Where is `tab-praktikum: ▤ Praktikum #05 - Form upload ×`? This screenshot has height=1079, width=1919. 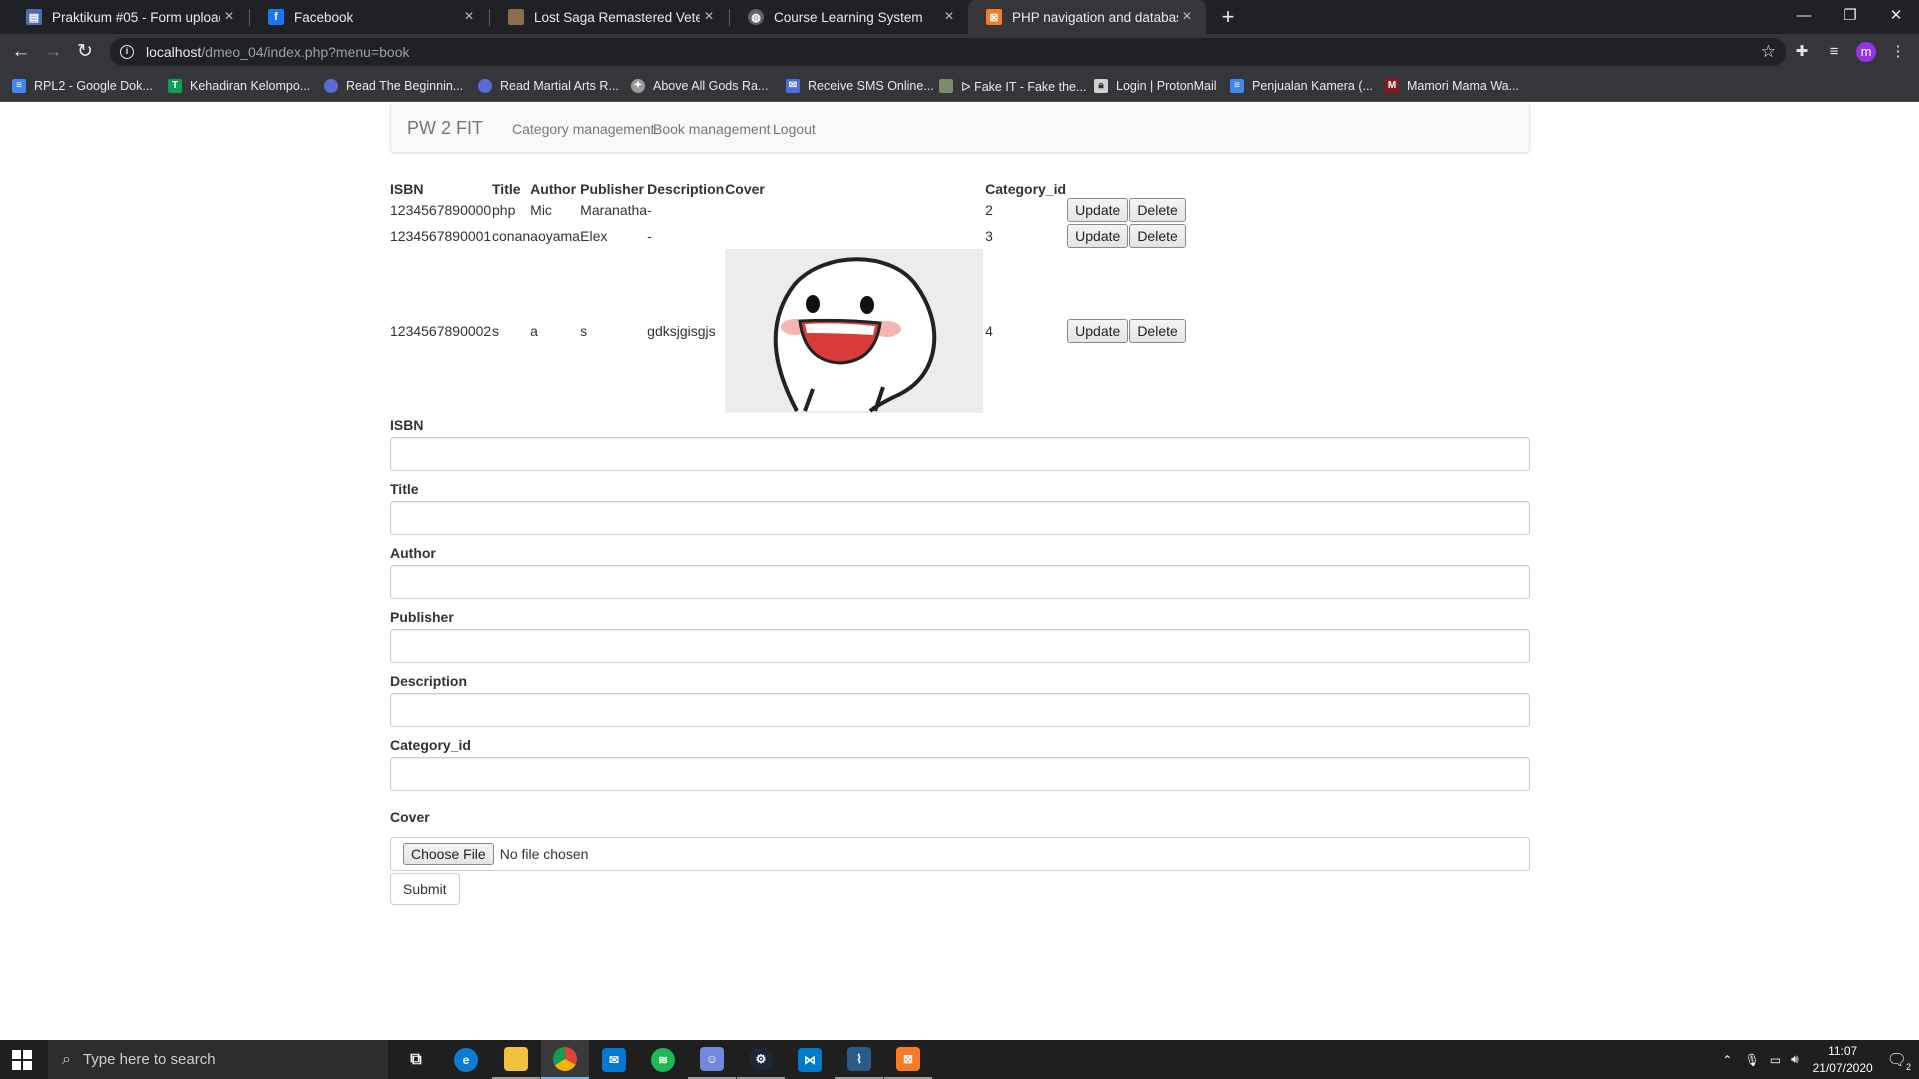
tab-praktikum: ▤ Praktikum #05 - Form upload × is located at coordinates (128, 17).